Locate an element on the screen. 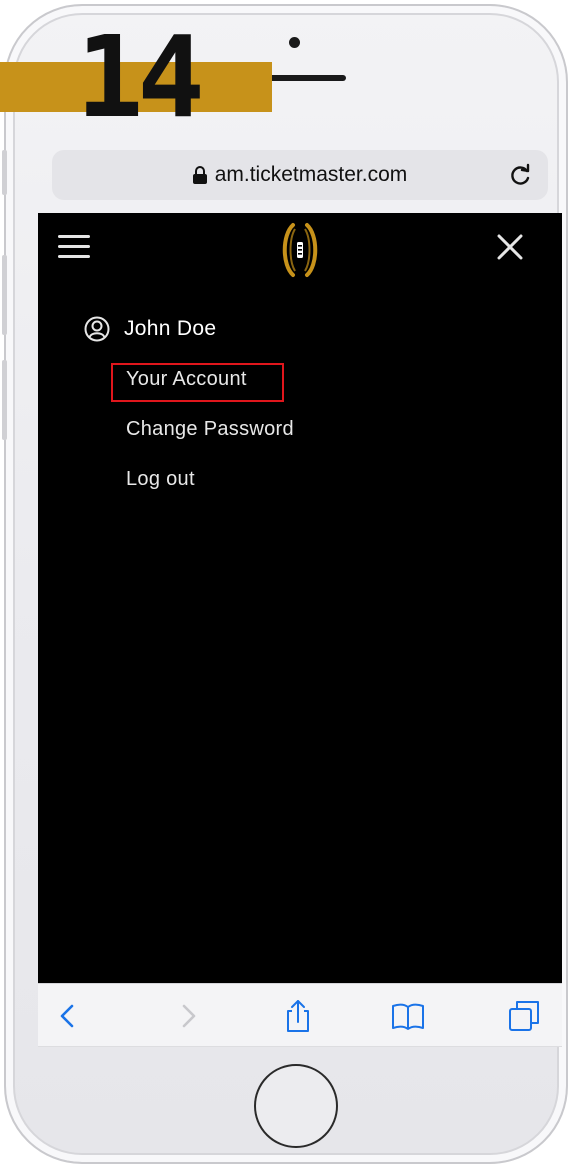  url-content: am.ticketmaster.com is located at coordinates (300, 175).